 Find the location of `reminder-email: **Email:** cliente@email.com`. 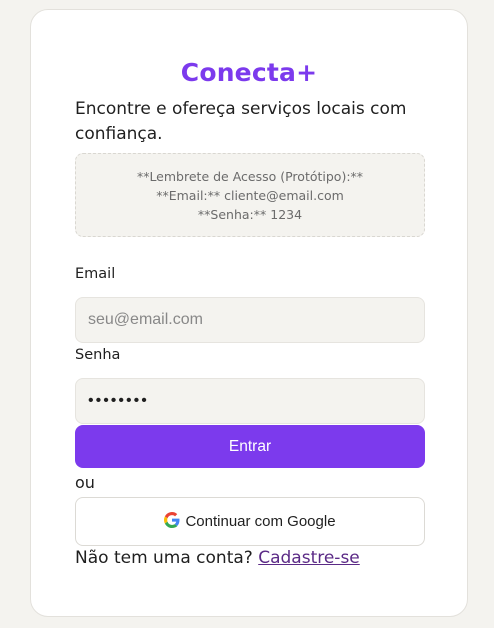

reminder-email: **Email:** cliente@email.com is located at coordinates (250, 195).